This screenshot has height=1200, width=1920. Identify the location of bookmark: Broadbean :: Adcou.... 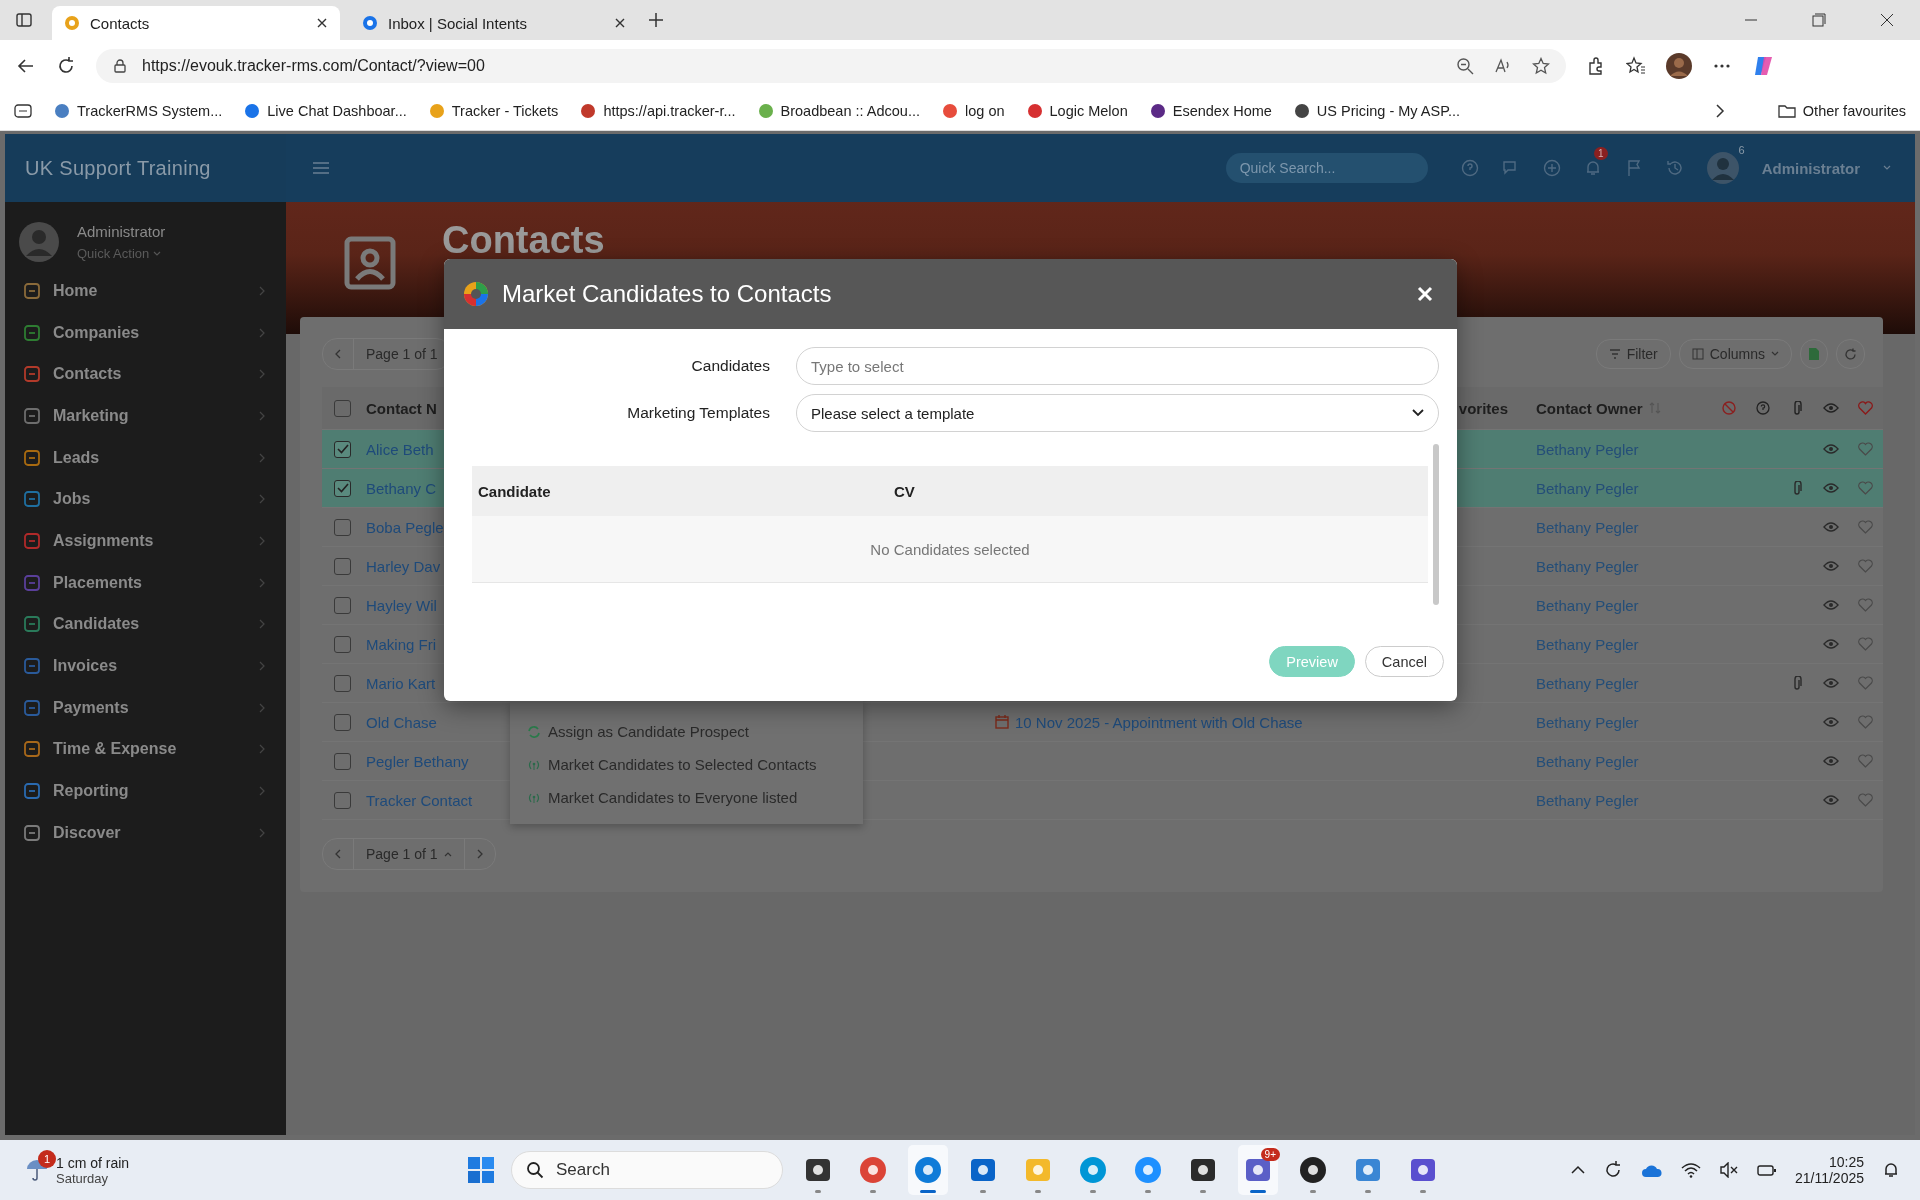
(838, 111).